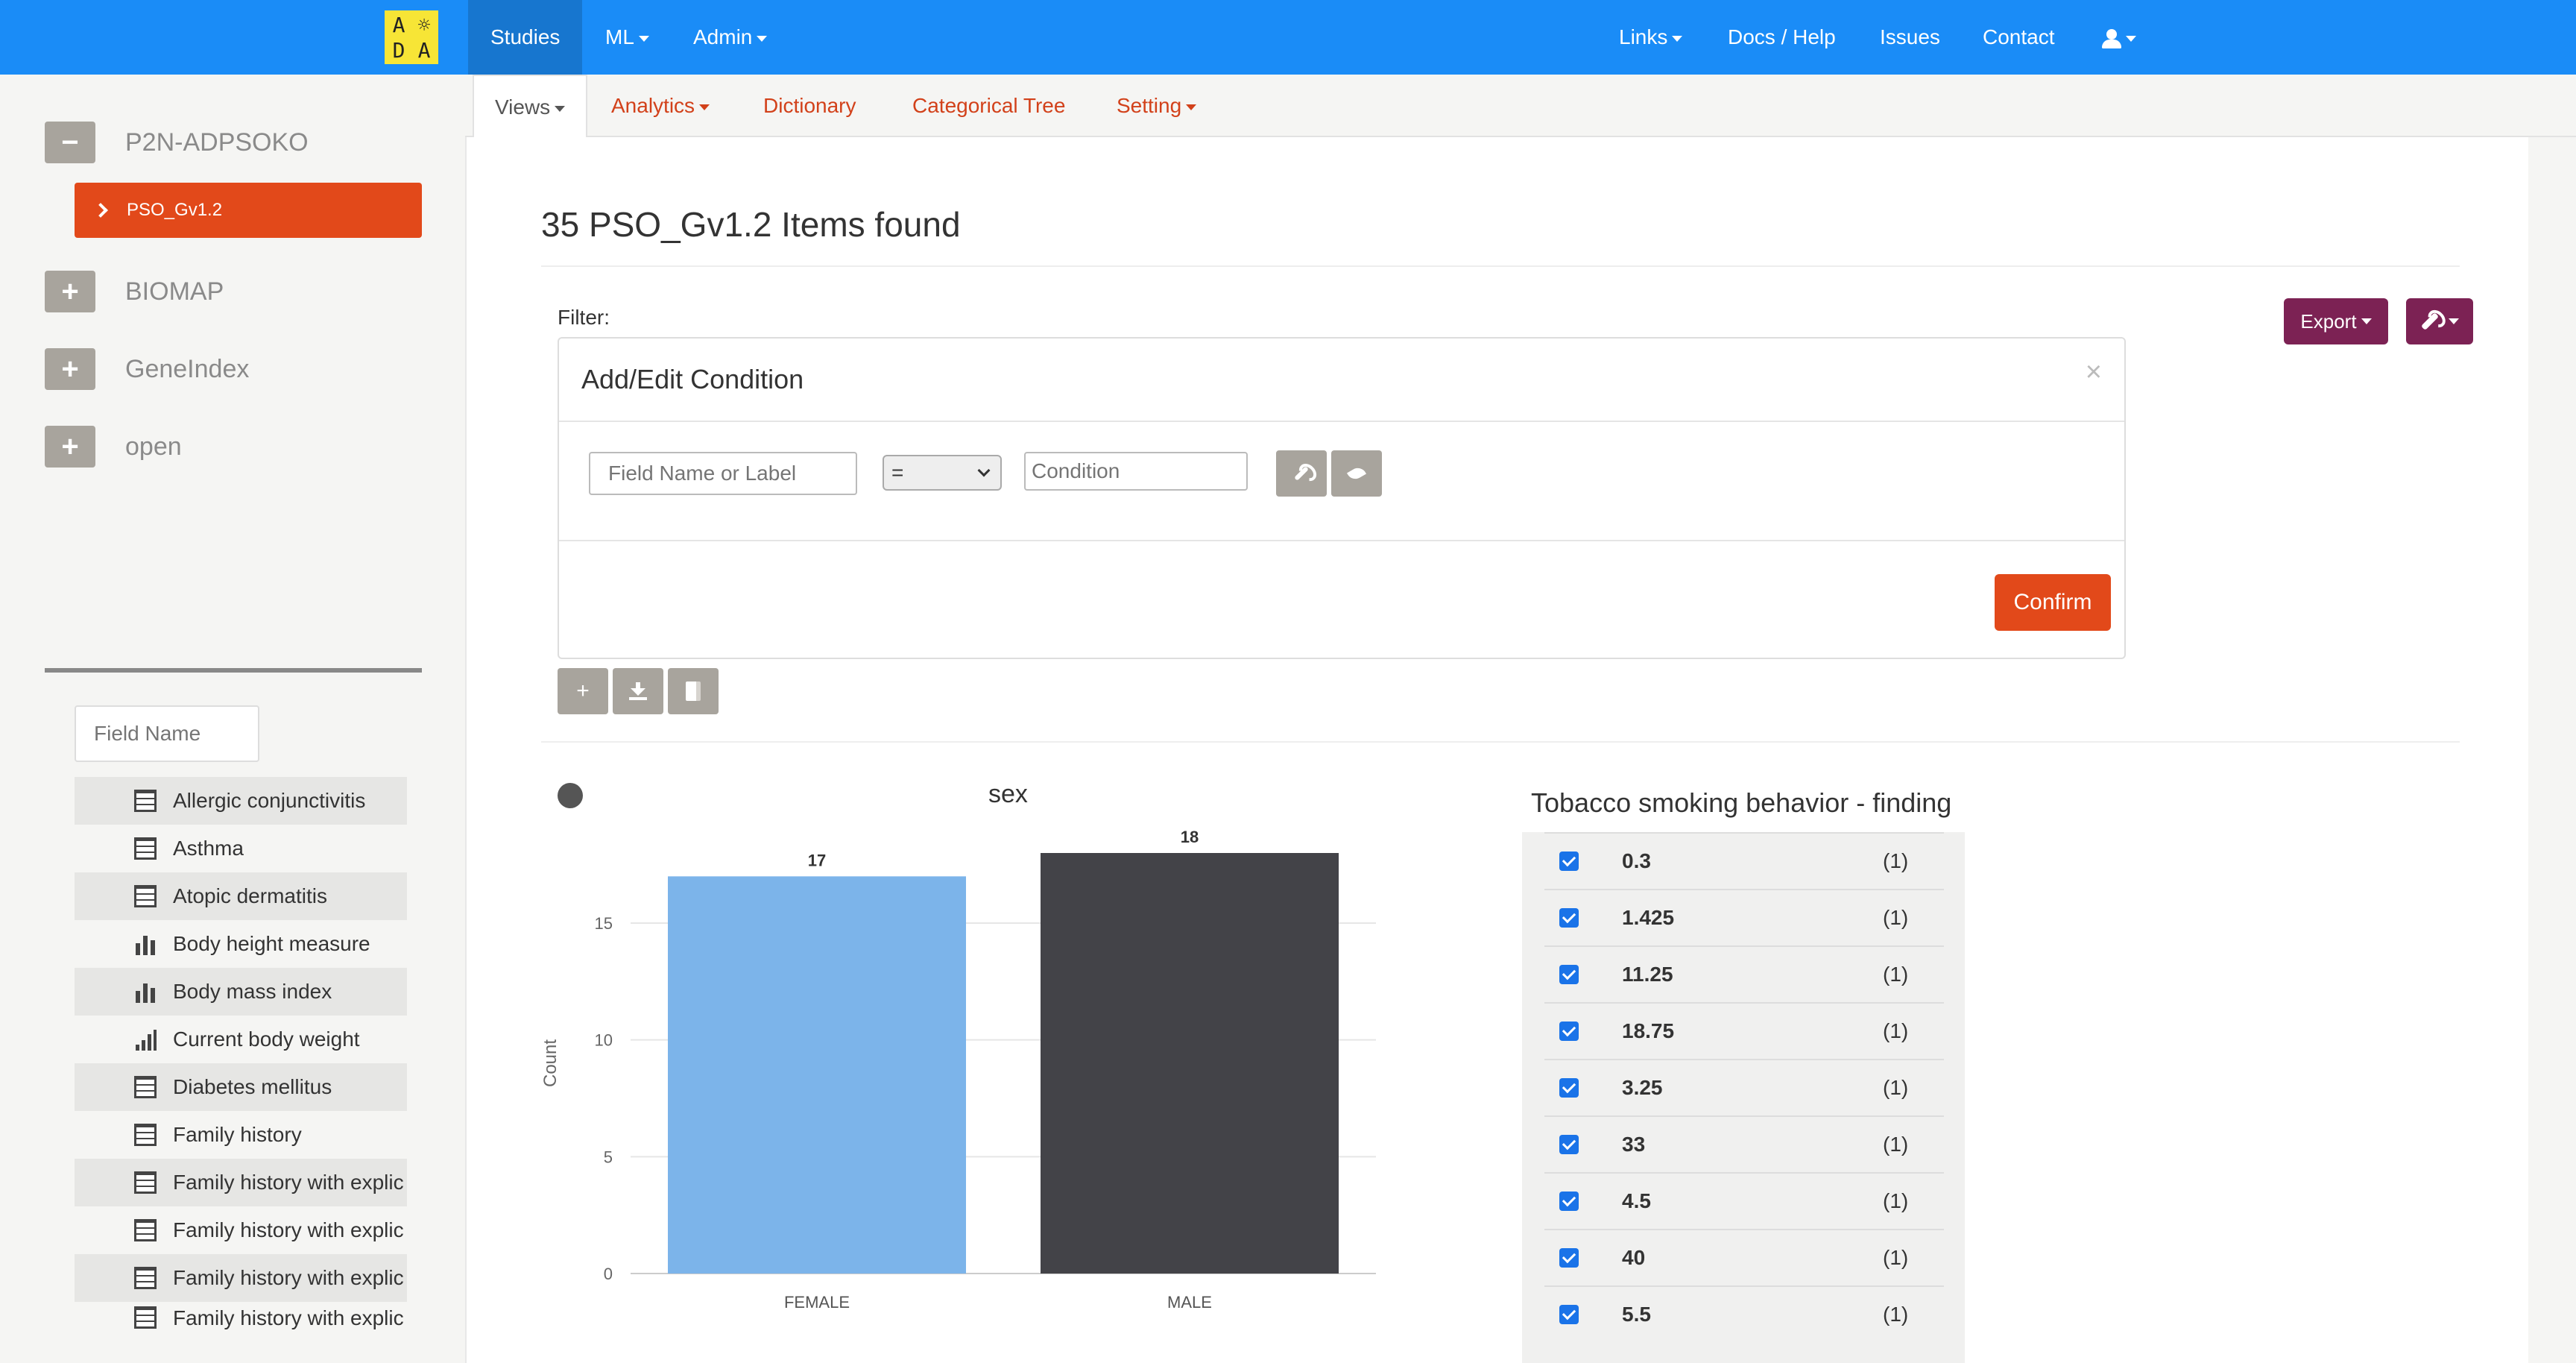 The image size is (2576, 1363). I want to click on add-filter-button: +, so click(583, 691).